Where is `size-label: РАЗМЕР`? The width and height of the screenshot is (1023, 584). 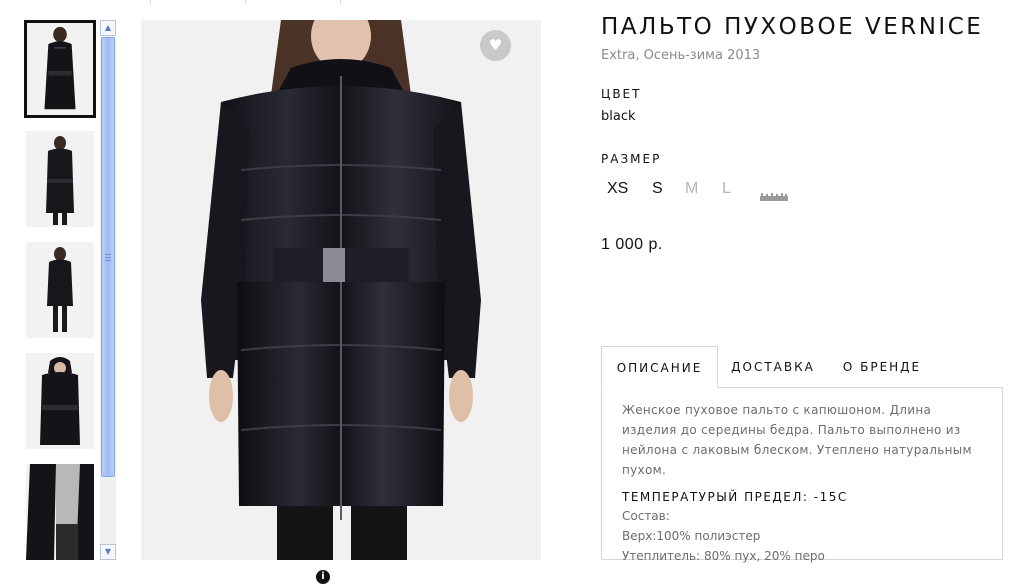
size-label: РАЗМЕР is located at coordinates (631, 159).